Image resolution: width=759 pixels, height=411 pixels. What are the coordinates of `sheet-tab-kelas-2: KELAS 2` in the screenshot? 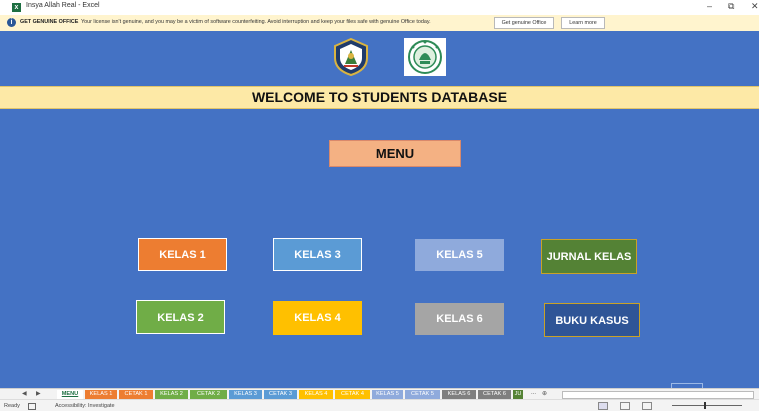 It's located at (171, 394).